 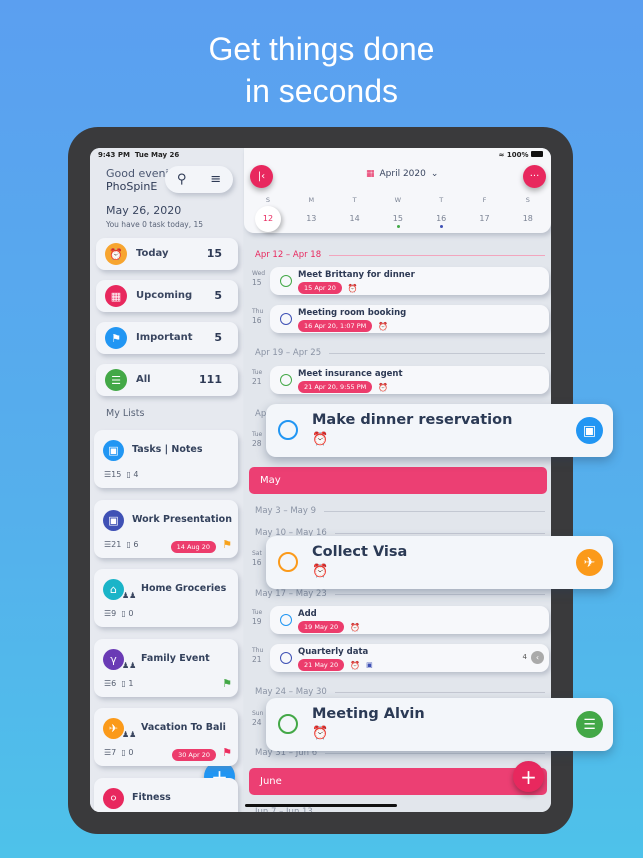 I want to click on week-range-header: May 24 – May 30, so click(x=400, y=692).